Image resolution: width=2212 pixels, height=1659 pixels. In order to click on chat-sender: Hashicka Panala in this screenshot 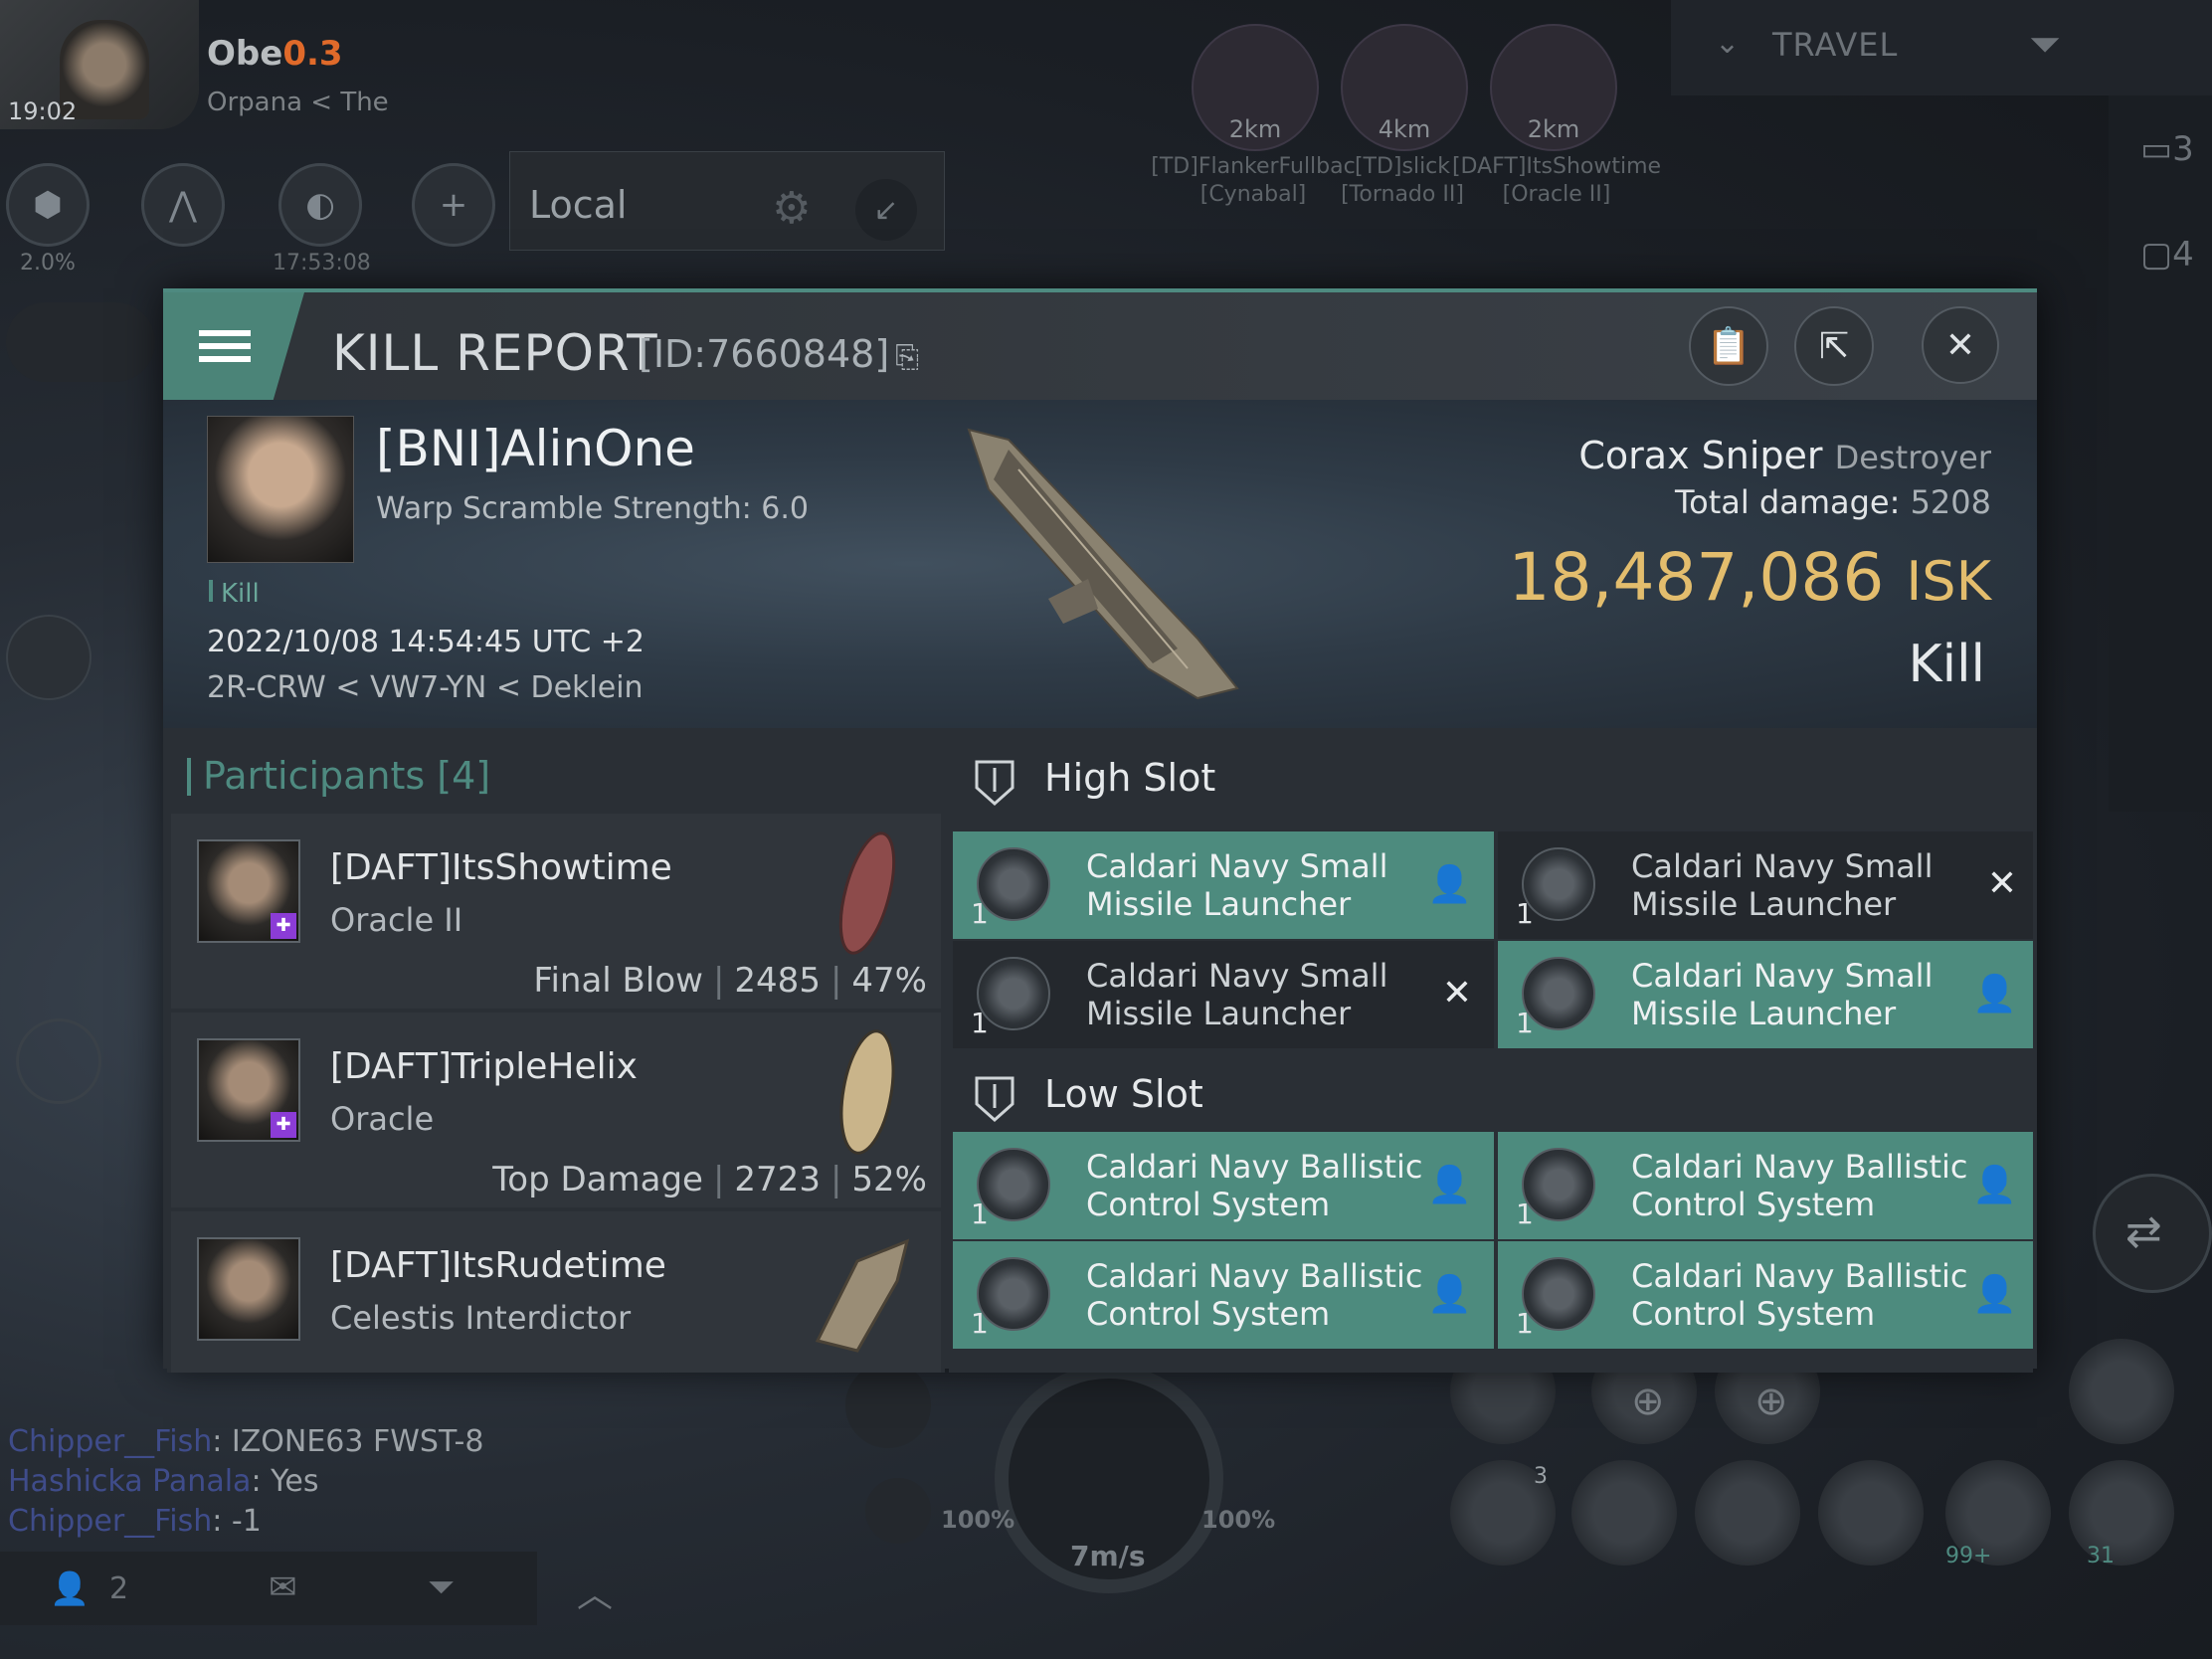, I will do `click(129, 1481)`.